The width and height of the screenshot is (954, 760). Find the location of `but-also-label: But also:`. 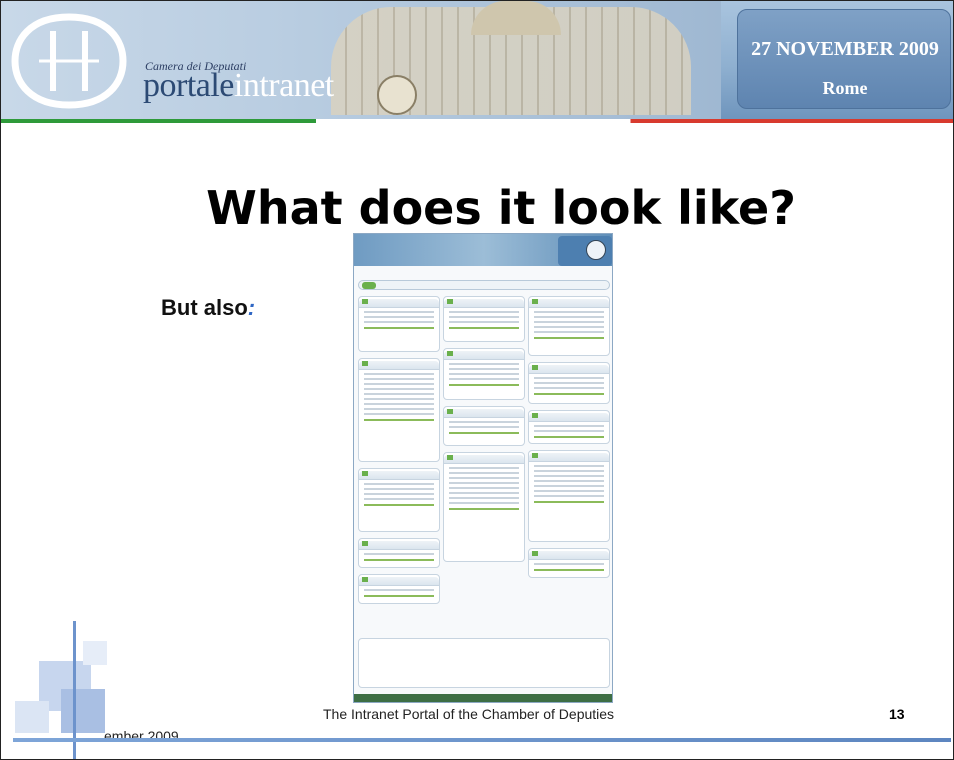

but-also-label: But also: is located at coordinates (208, 308).